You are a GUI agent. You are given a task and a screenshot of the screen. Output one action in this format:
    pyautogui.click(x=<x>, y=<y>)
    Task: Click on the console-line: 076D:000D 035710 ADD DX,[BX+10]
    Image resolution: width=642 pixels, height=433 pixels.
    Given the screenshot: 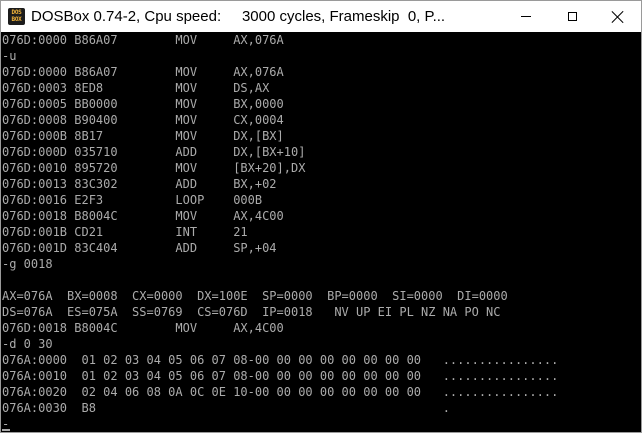 What is the action you would take?
    pyautogui.click(x=154, y=152)
    